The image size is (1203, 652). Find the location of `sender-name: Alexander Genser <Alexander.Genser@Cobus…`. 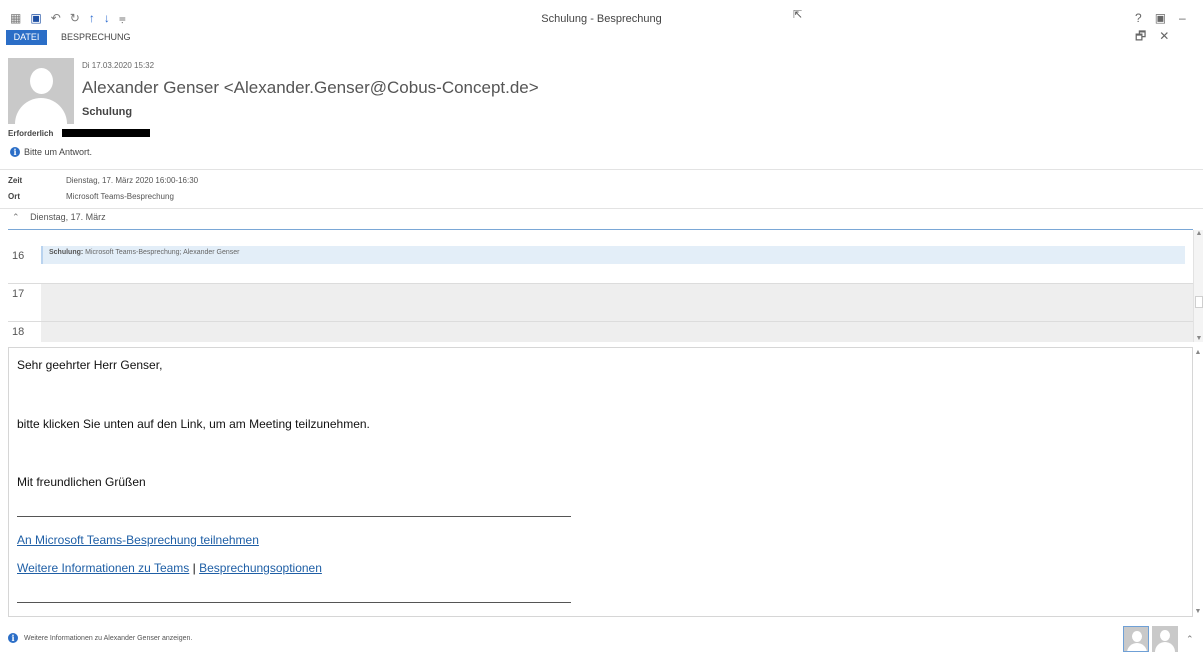

sender-name: Alexander Genser <Alexander.Genser@Cobus… is located at coordinates (310, 88).